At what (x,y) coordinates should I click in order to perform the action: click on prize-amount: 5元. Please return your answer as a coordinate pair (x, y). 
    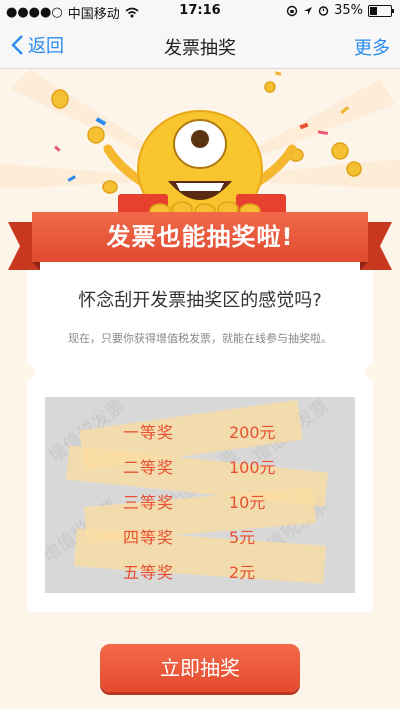
    Looking at the image, I should click on (242, 537).